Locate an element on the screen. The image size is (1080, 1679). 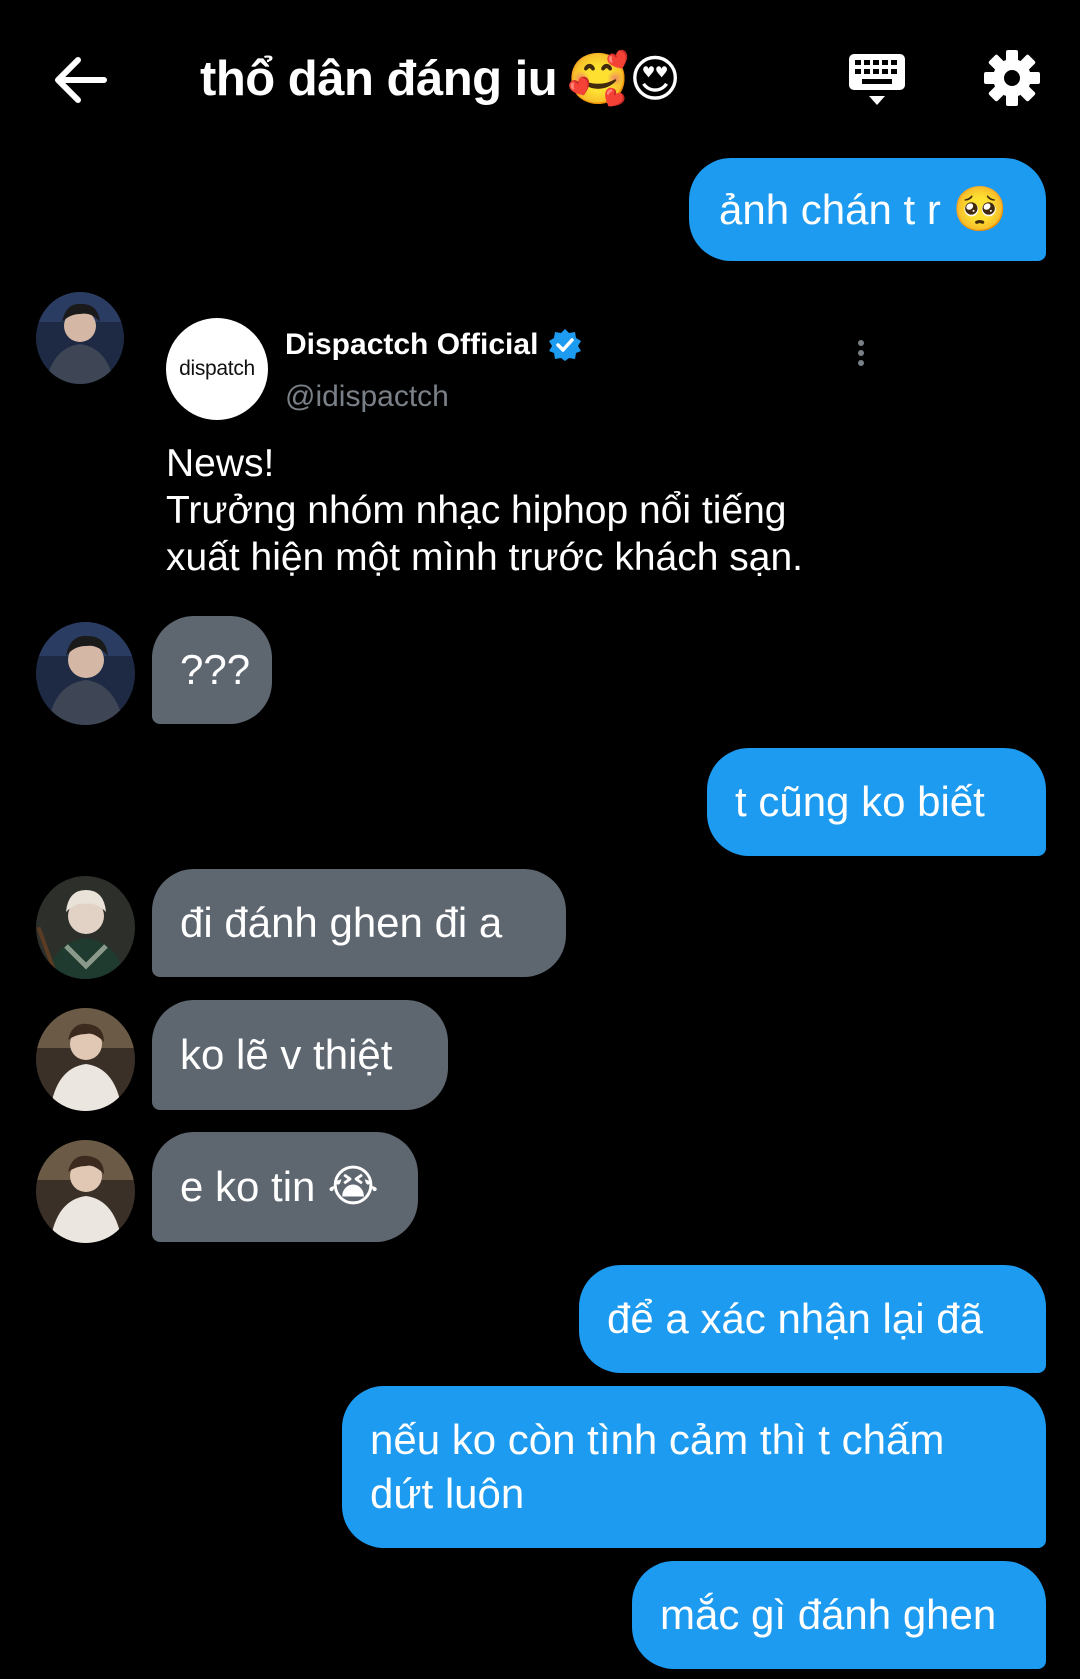
message-emoji: 🥺 is located at coordinates (980, 209).